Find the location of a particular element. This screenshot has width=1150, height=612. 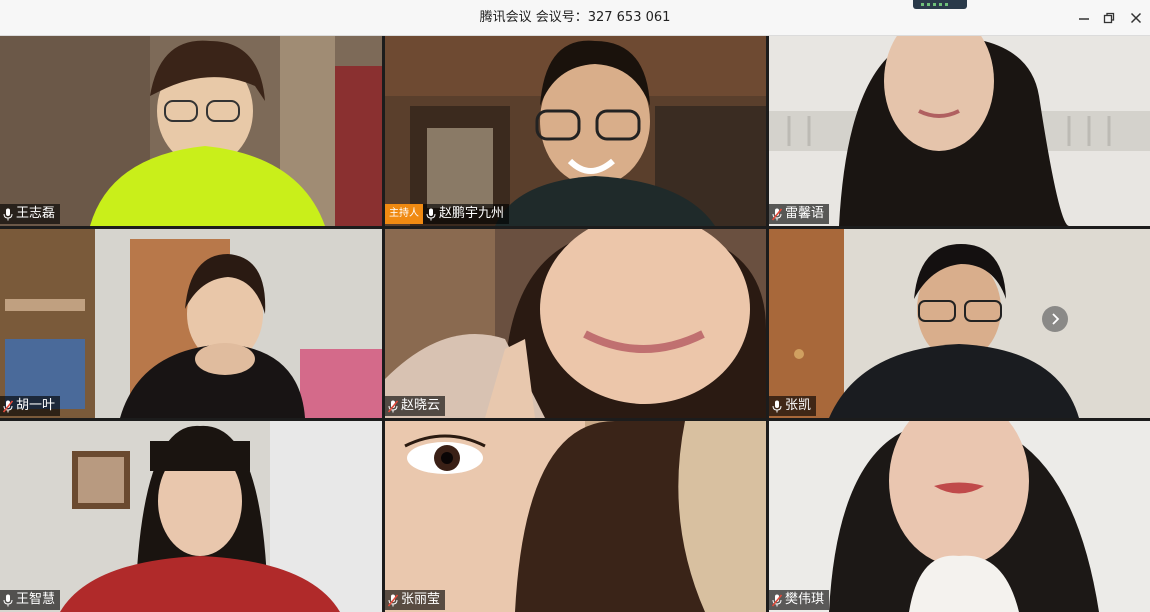

participant-name-bar: 王志磊 is located at coordinates (30, 214).